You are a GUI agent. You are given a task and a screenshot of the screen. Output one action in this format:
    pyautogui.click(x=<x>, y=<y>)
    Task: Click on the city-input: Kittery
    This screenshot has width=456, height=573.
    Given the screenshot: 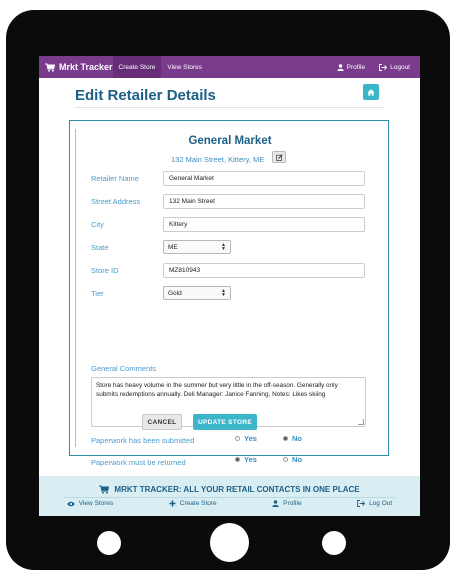 What is the action you would take?
    pyautogui.click(x=264, y=224)
    